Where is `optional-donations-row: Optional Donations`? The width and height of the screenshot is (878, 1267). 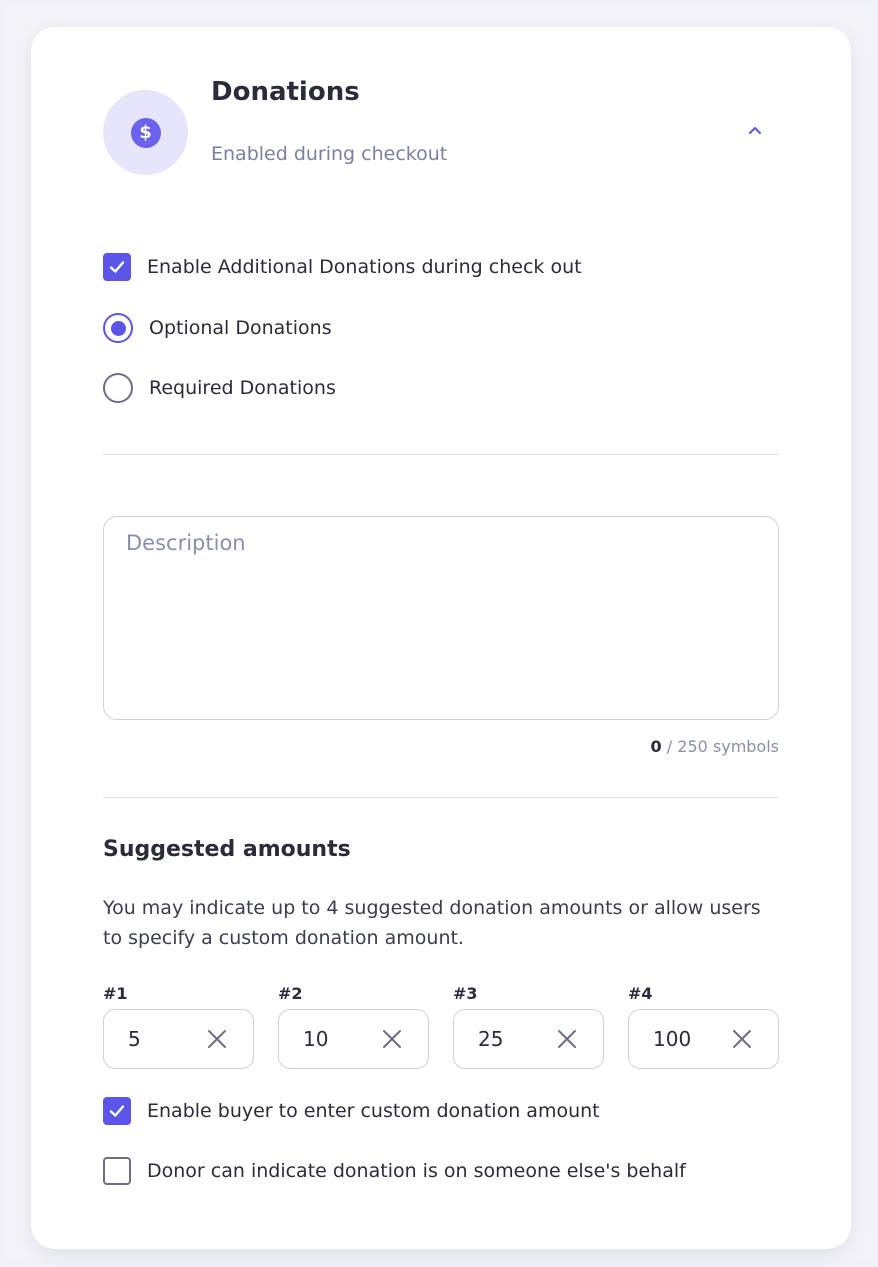
optional-donations-row: Optional Donations is located at coordinates (217, 328).